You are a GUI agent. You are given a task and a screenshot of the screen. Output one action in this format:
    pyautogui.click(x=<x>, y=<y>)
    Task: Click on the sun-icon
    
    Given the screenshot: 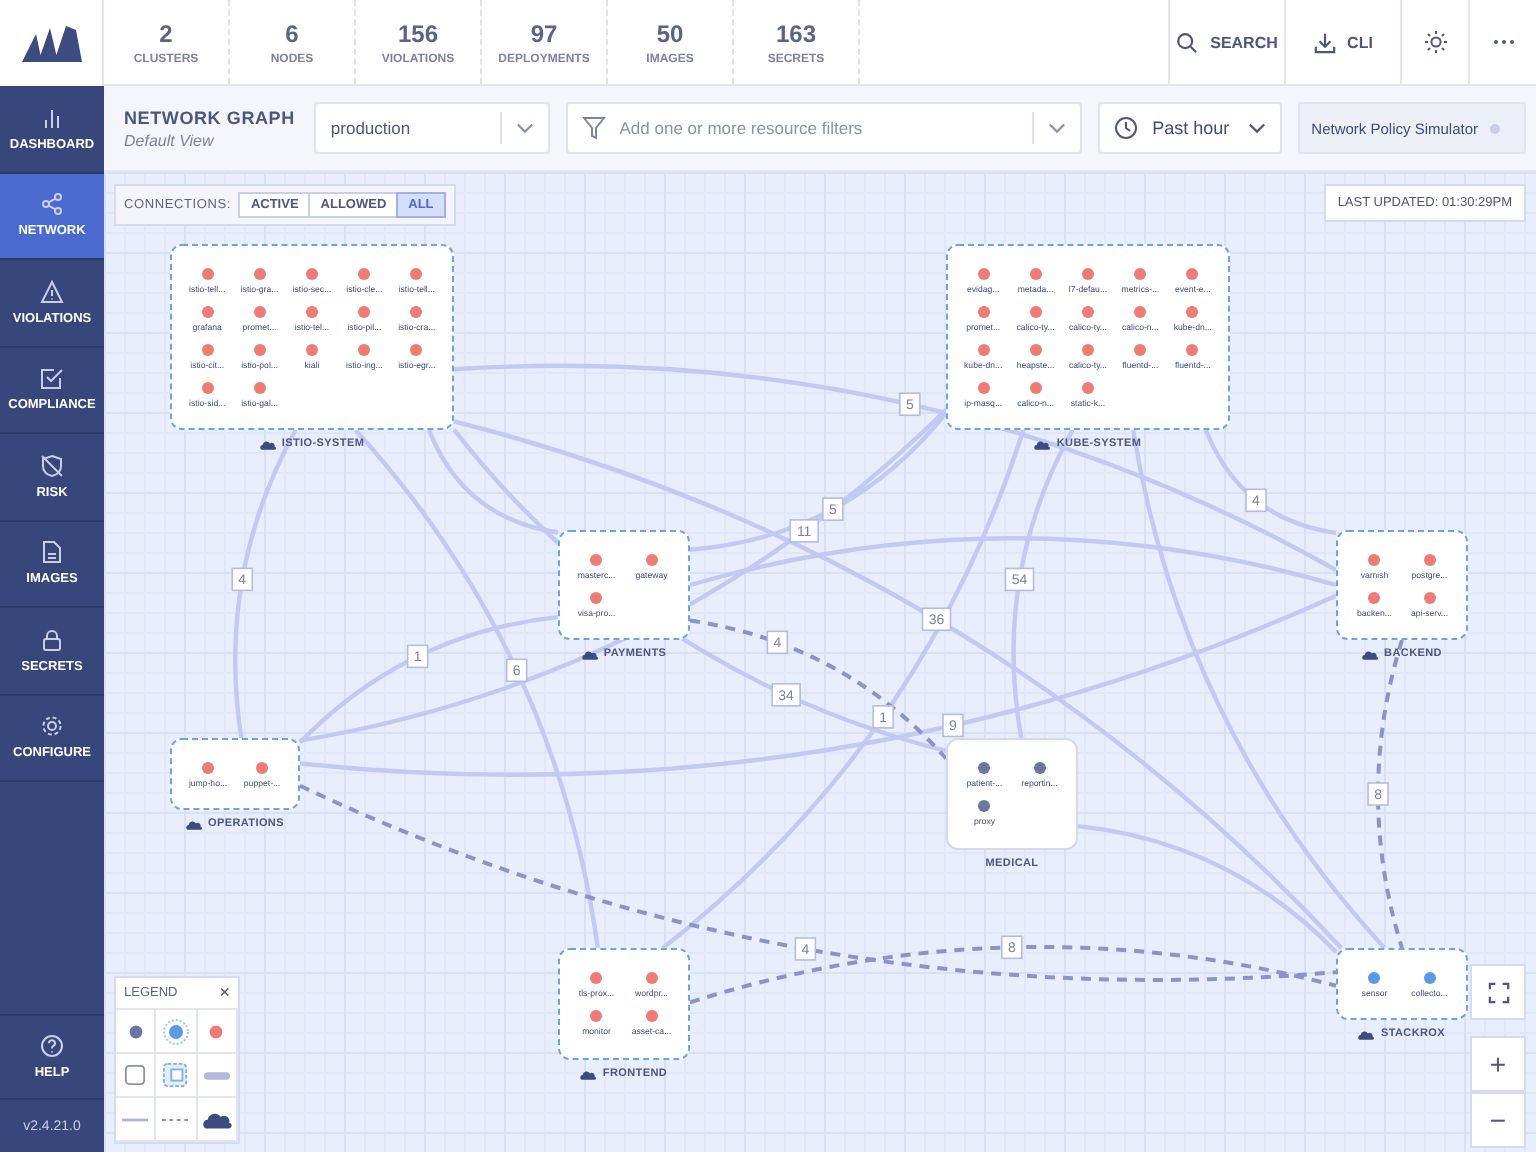 What is the action you would take?
    pyautogui.click(x=1435, y=42)
    